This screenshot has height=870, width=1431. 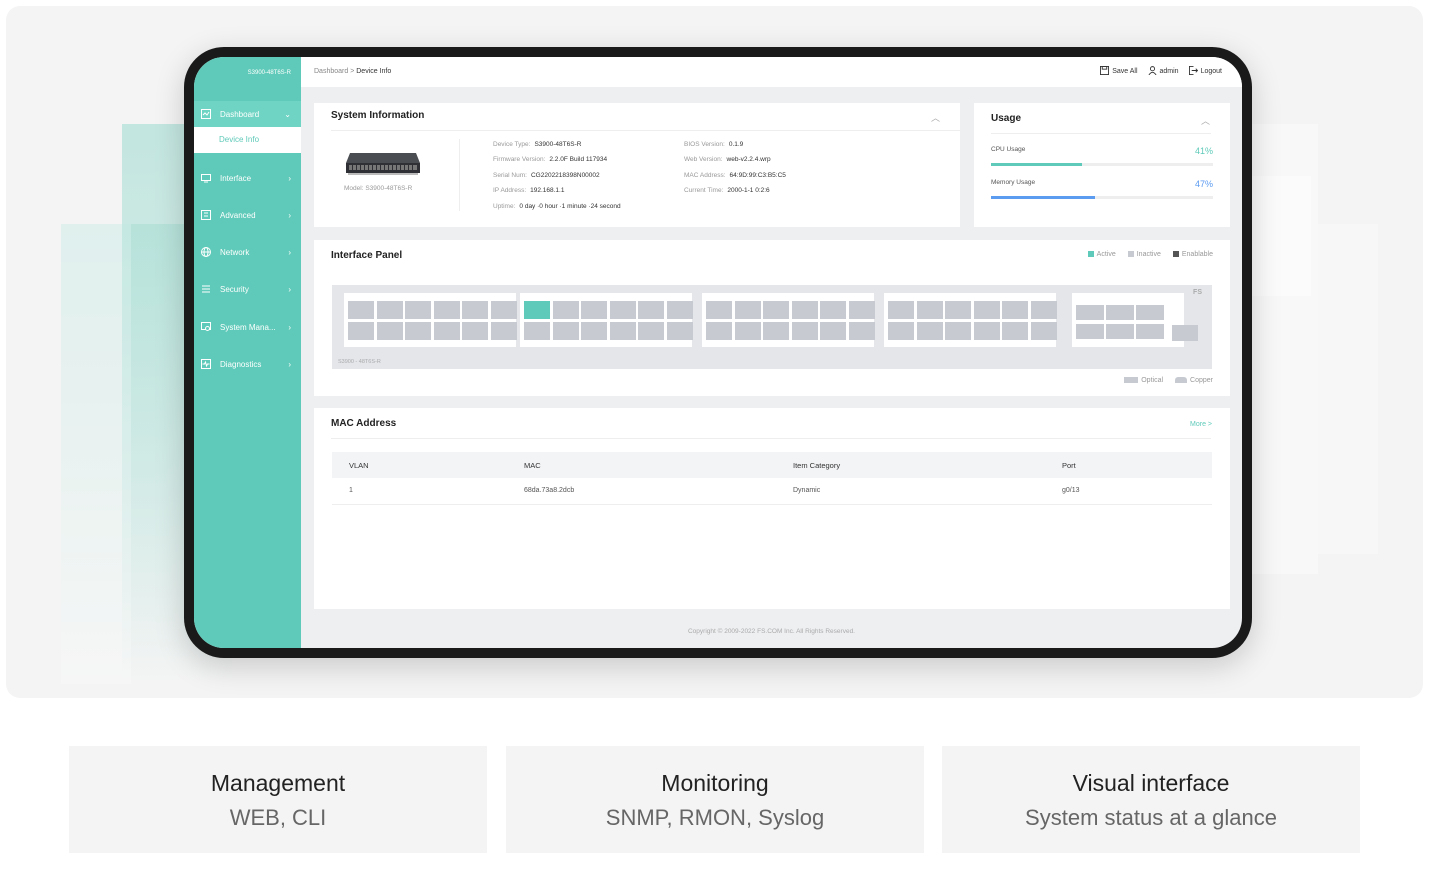 I want to click on sidebar-item-advanced: Advanced ›, so click(x=247, y=215).